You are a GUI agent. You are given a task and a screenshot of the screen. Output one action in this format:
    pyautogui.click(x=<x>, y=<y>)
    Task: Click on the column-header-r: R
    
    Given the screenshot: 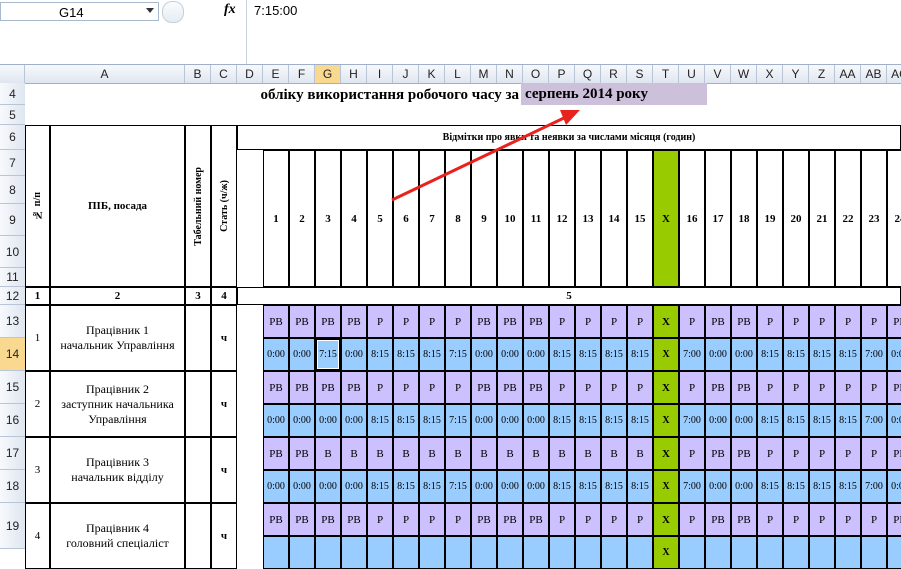 What is the action you would take?
    pyautogui.click(x=614, y=74)
    